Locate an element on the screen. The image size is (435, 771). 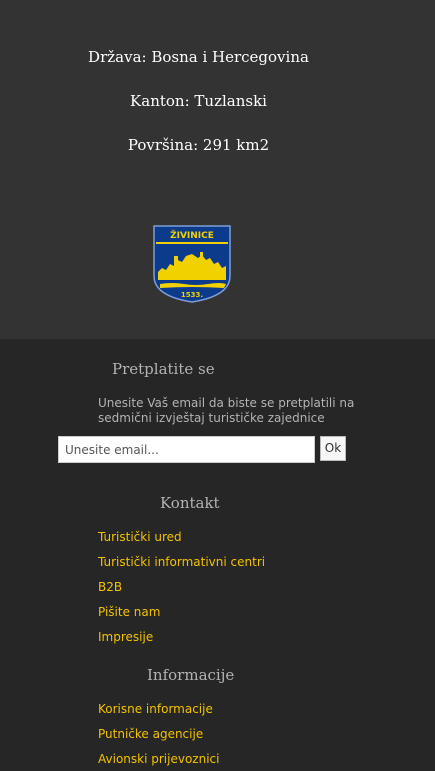
area-text: Površina: 291 km2 is located at coordinates (198, 145).